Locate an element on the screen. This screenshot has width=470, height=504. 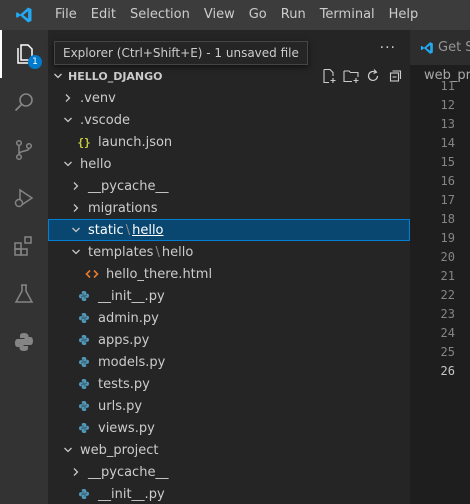
activity-python is located at coordinates (24, 342).